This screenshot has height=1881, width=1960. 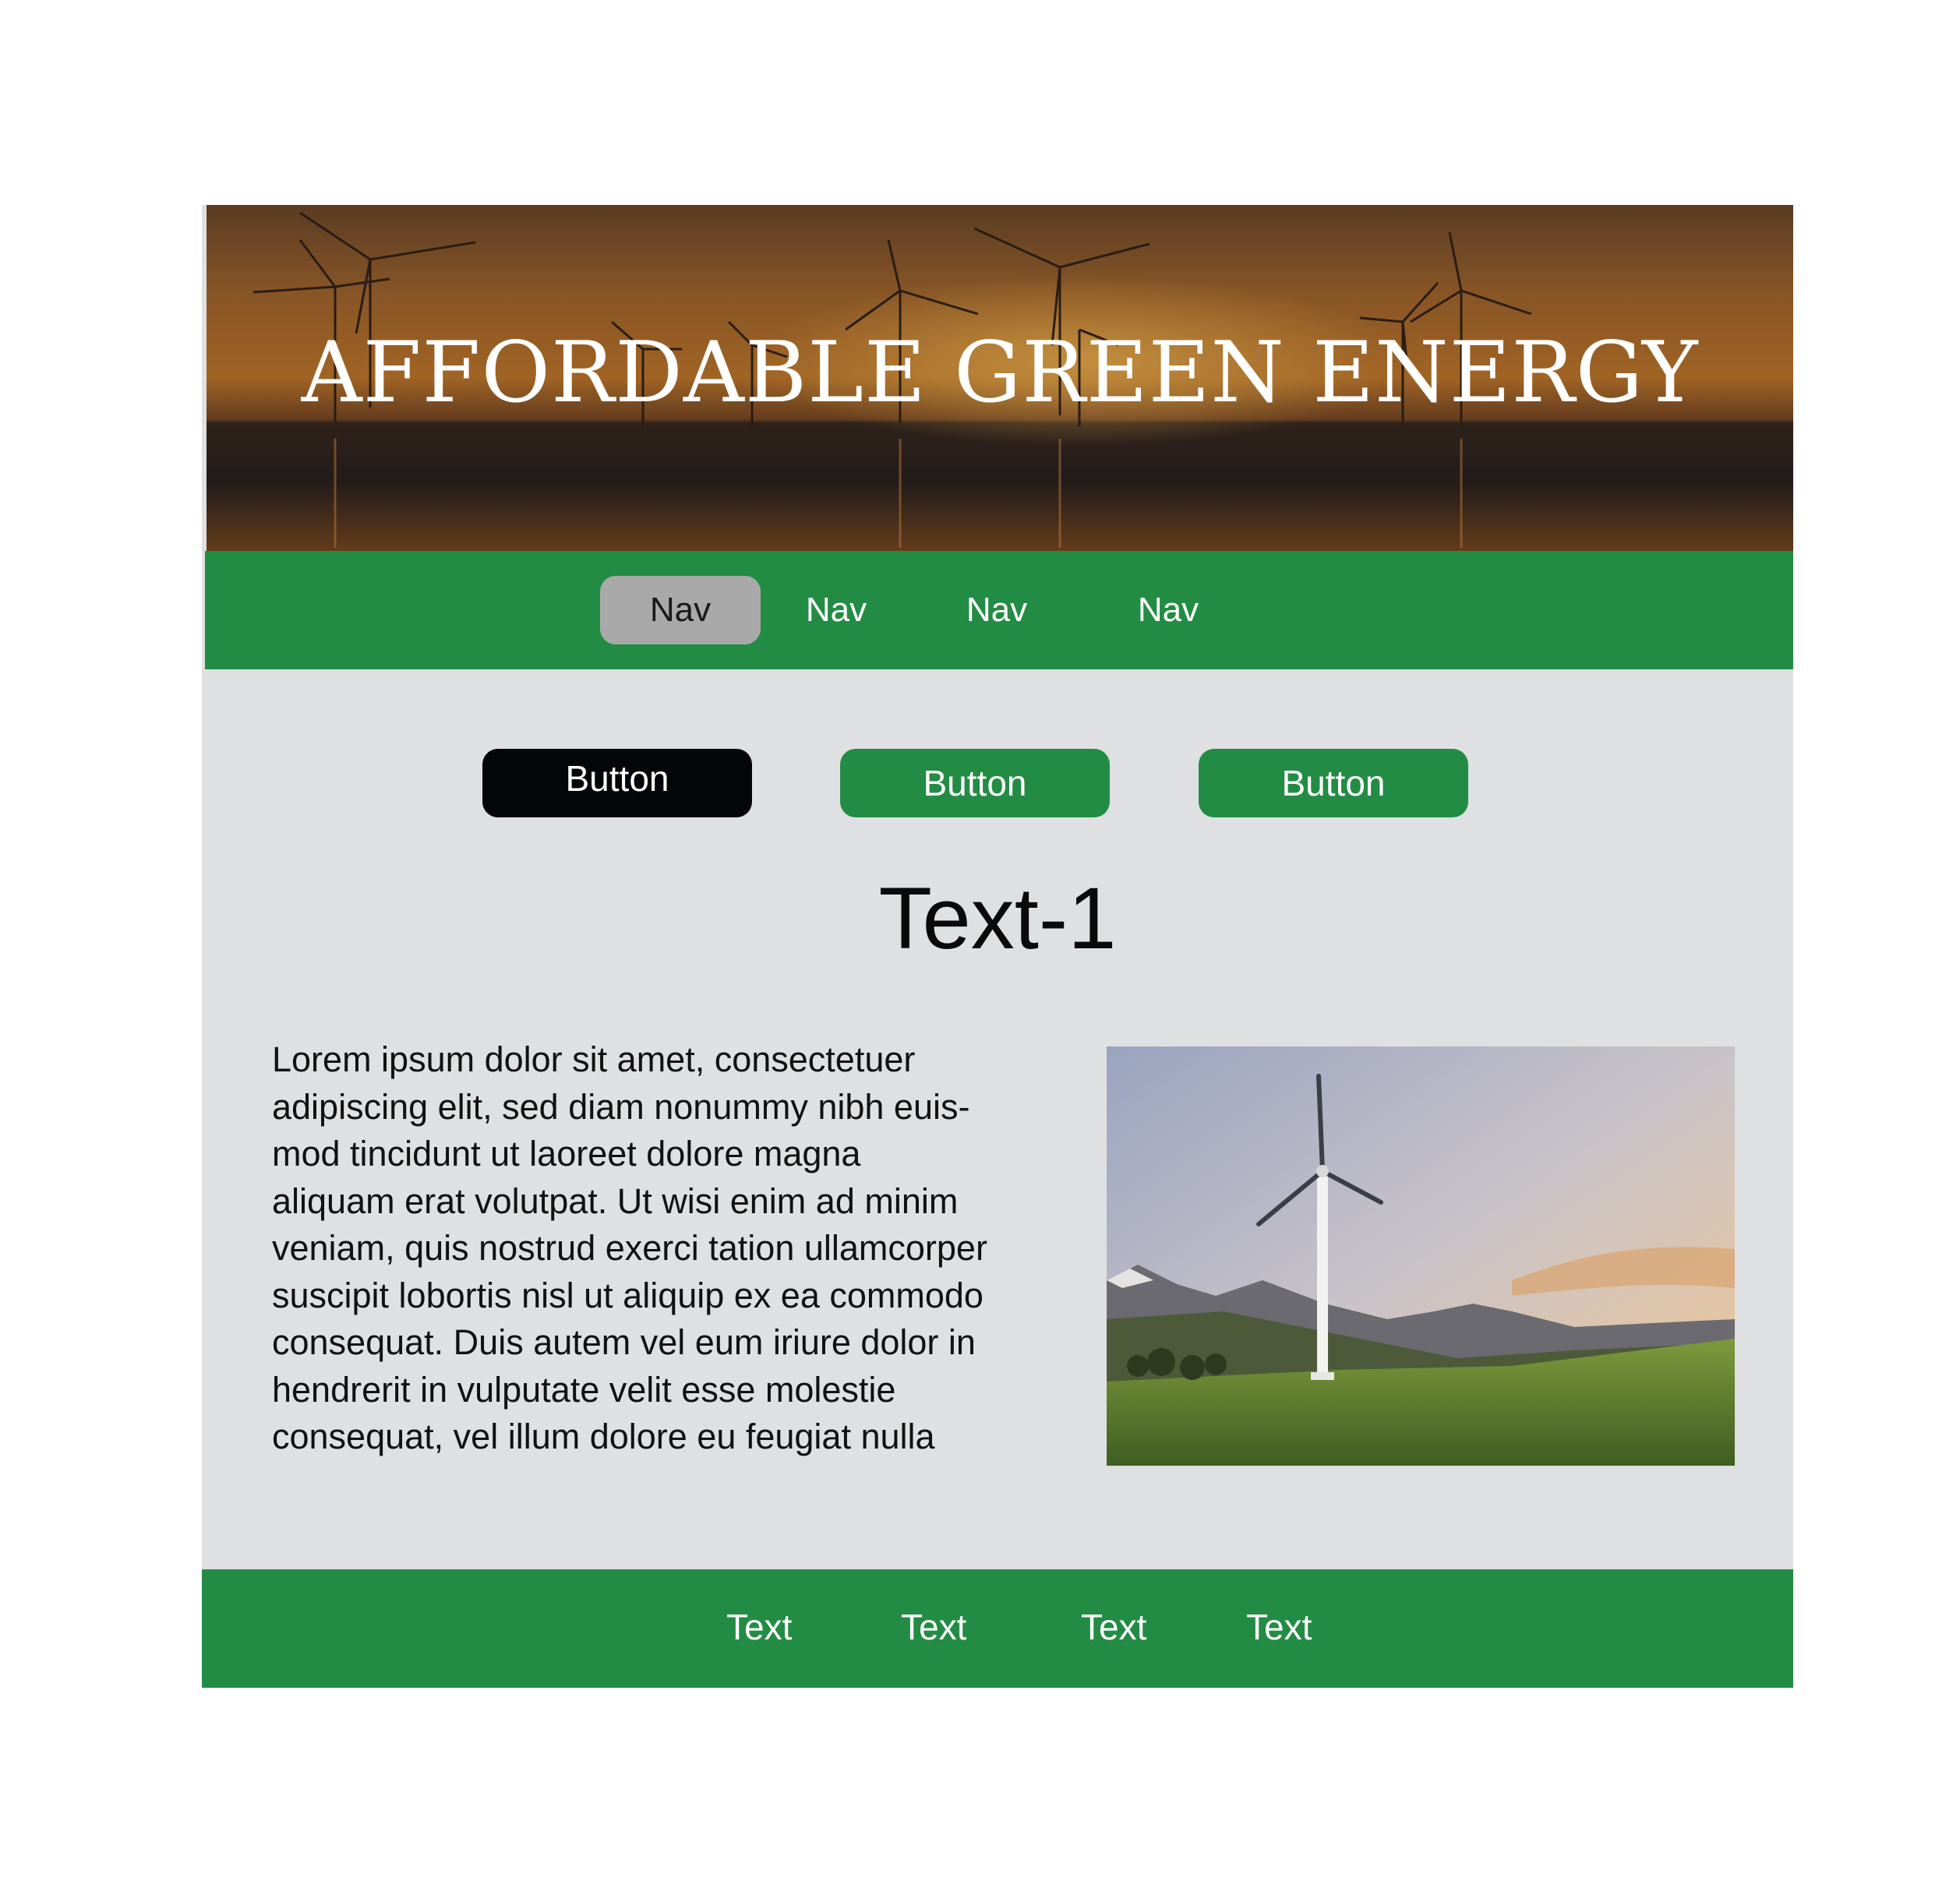 I want to click on main-navigation: Nav Nav Nav Nav, so click(x=999, y=610).